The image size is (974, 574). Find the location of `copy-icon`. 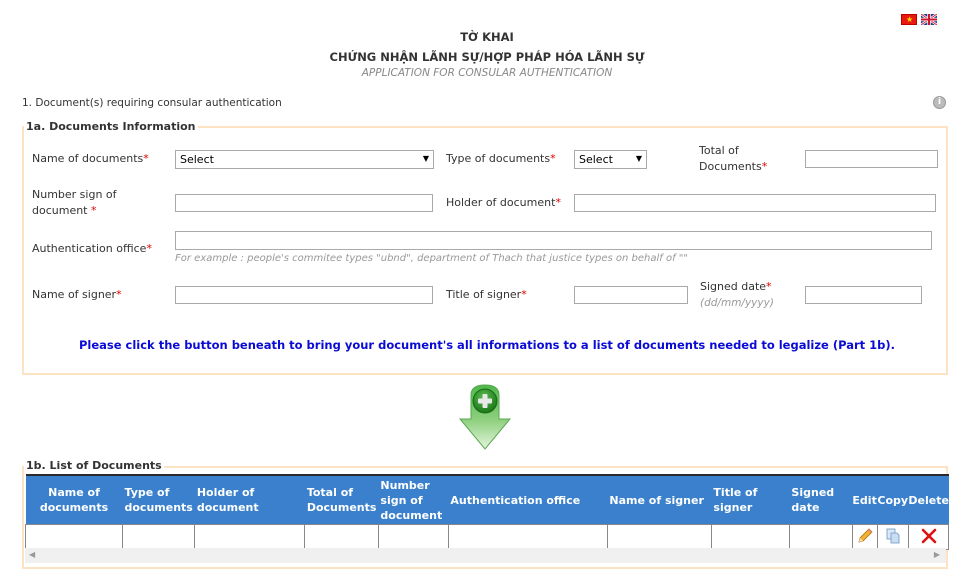

copy-icon is located at coordinates (893, 535).